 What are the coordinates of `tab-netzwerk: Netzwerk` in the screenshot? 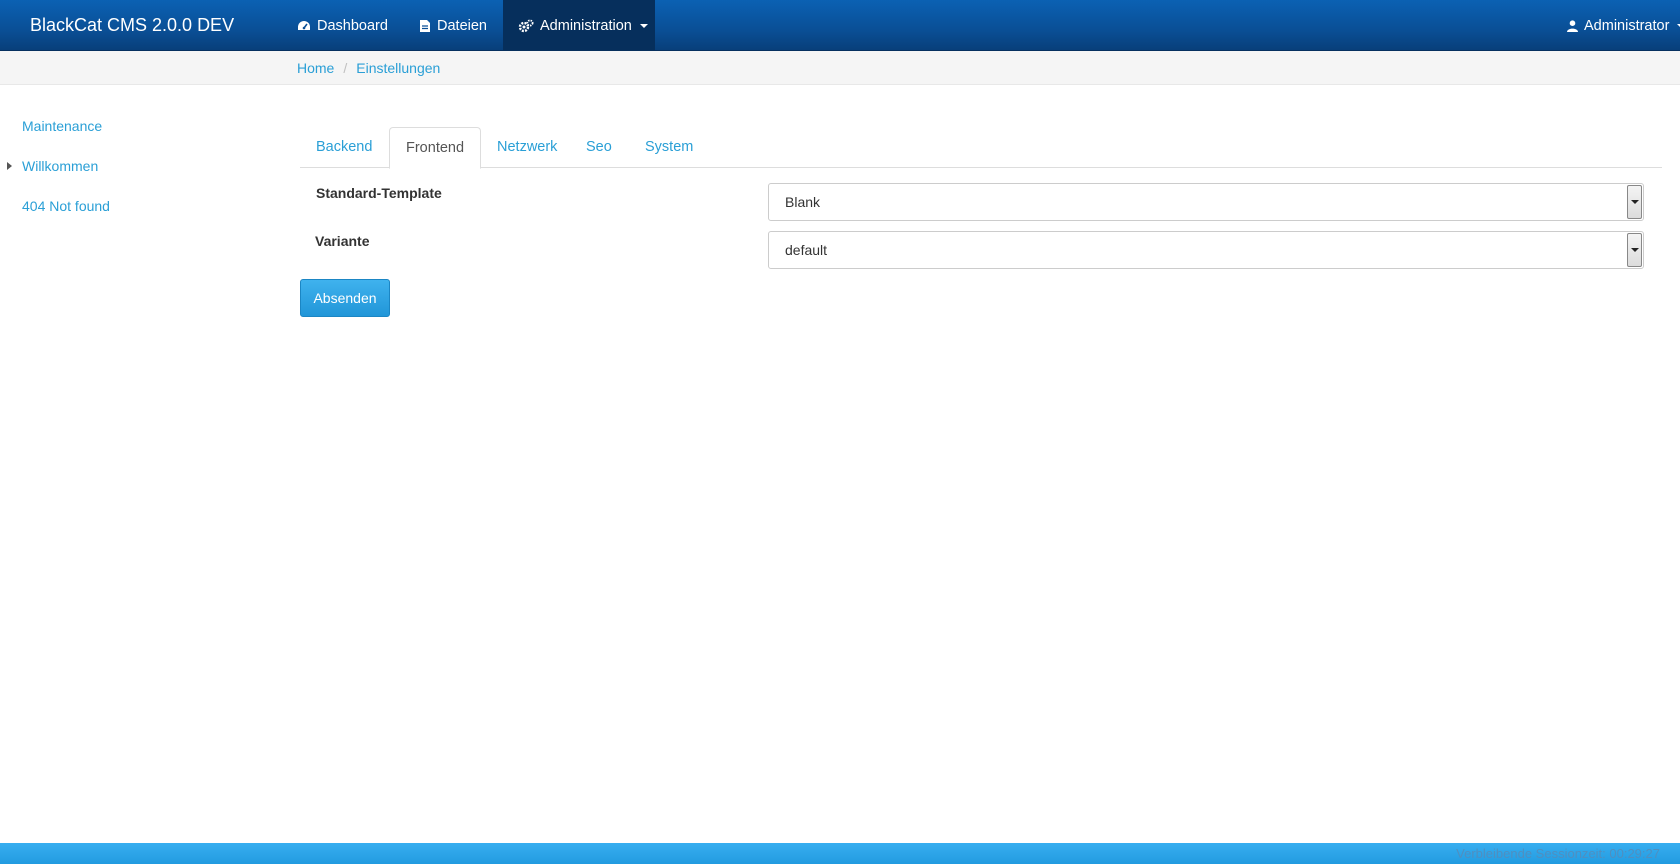 It's located at (527, 147).